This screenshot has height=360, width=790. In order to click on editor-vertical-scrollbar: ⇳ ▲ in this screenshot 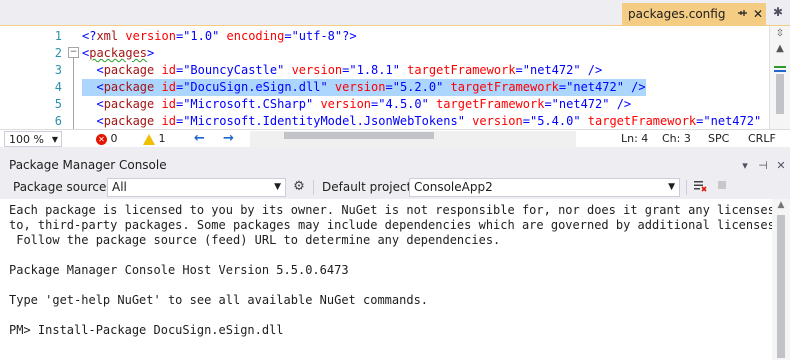, I will do `click(779, 77)`.